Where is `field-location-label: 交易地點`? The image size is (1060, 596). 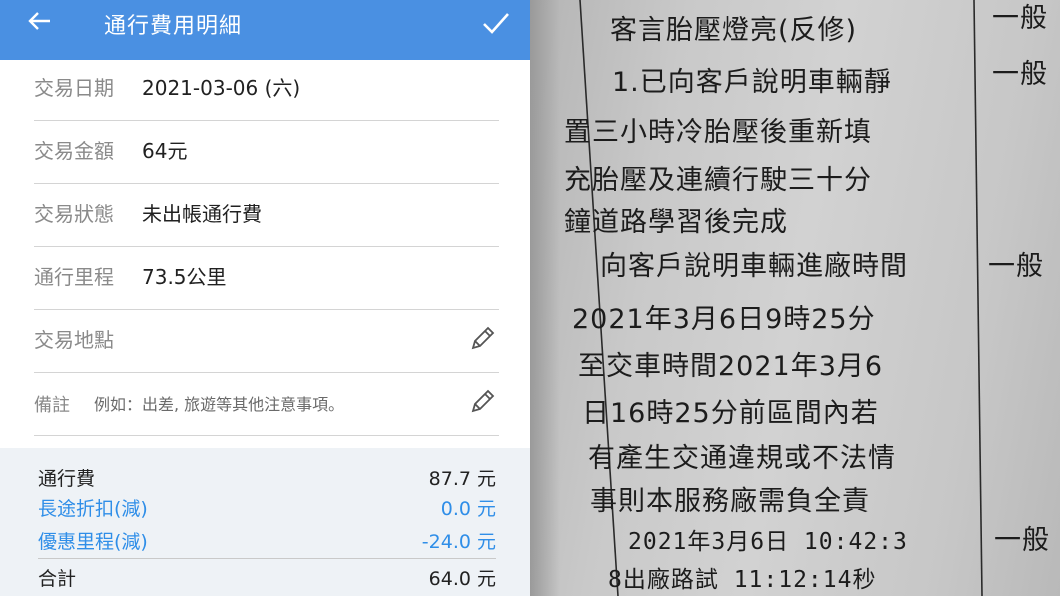
field-location-label: 交易地點 is located at coordinates (74, 340).